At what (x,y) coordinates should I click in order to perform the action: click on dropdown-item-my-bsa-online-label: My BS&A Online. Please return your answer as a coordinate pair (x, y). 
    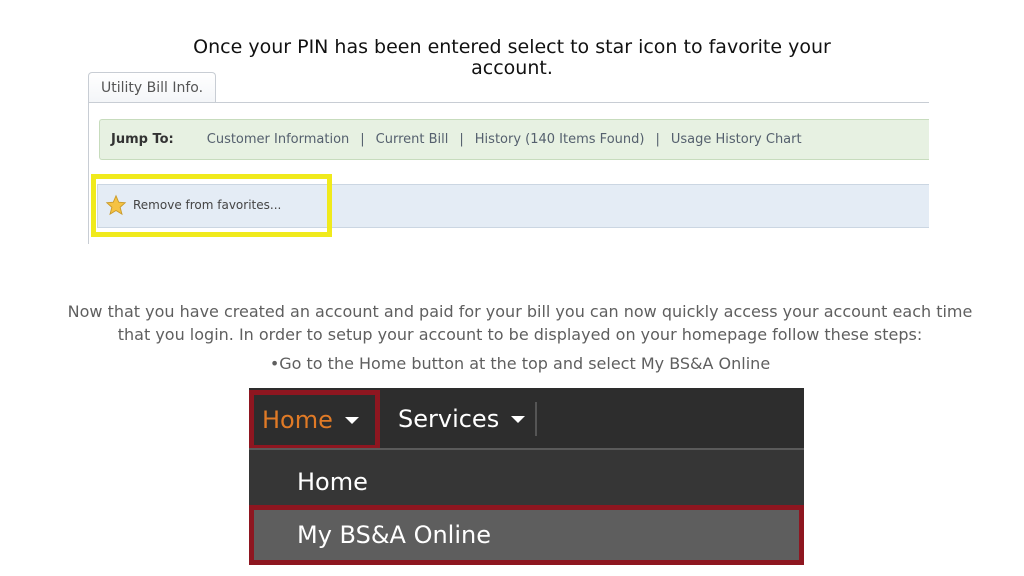
    Looking at the image, I should click on (394, 535).